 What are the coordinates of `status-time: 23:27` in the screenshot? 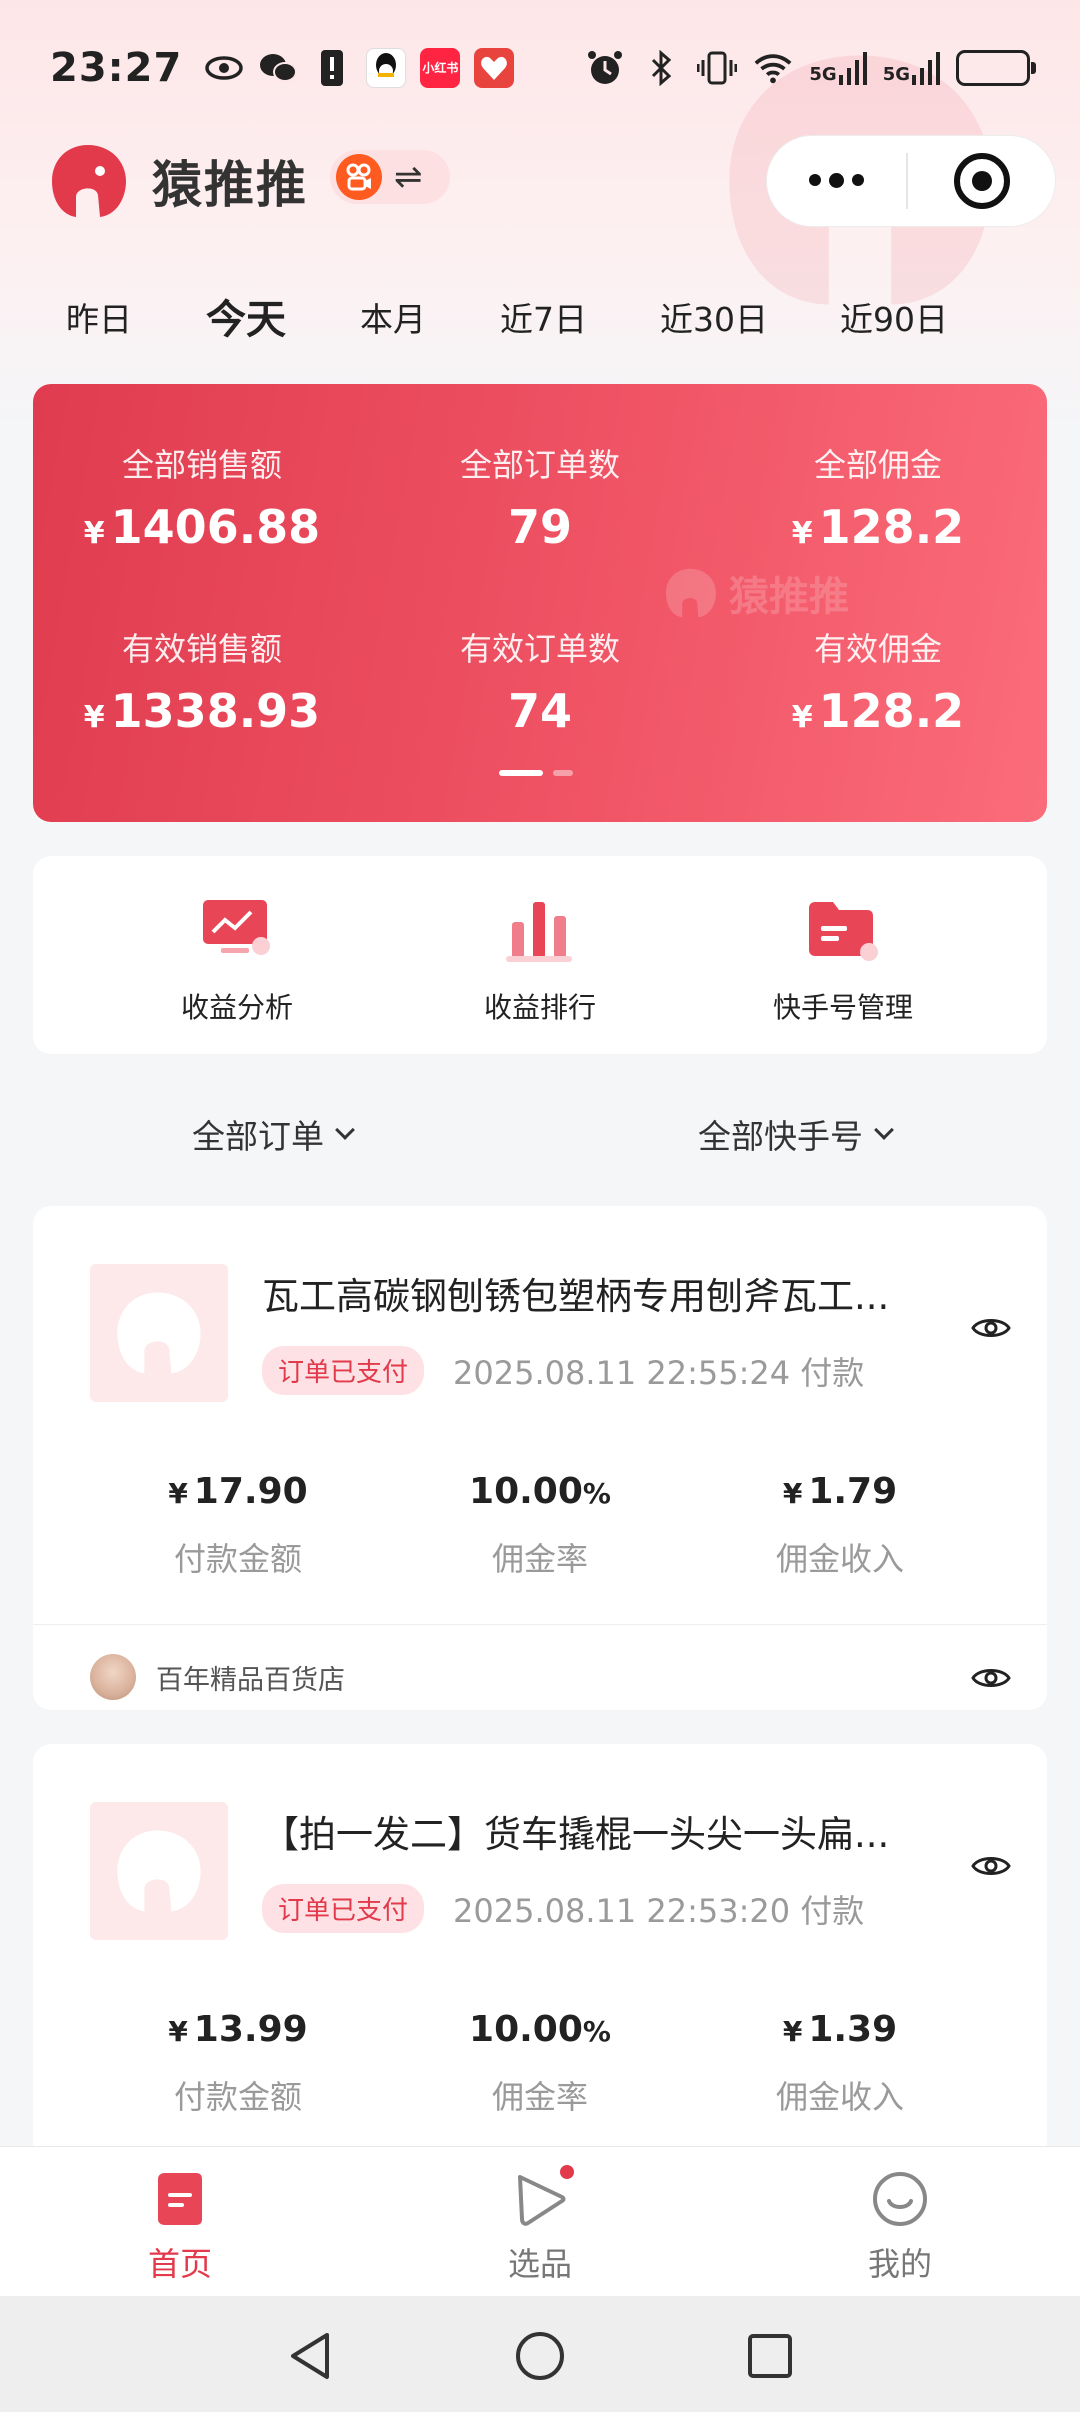 It's located at (116, 67).